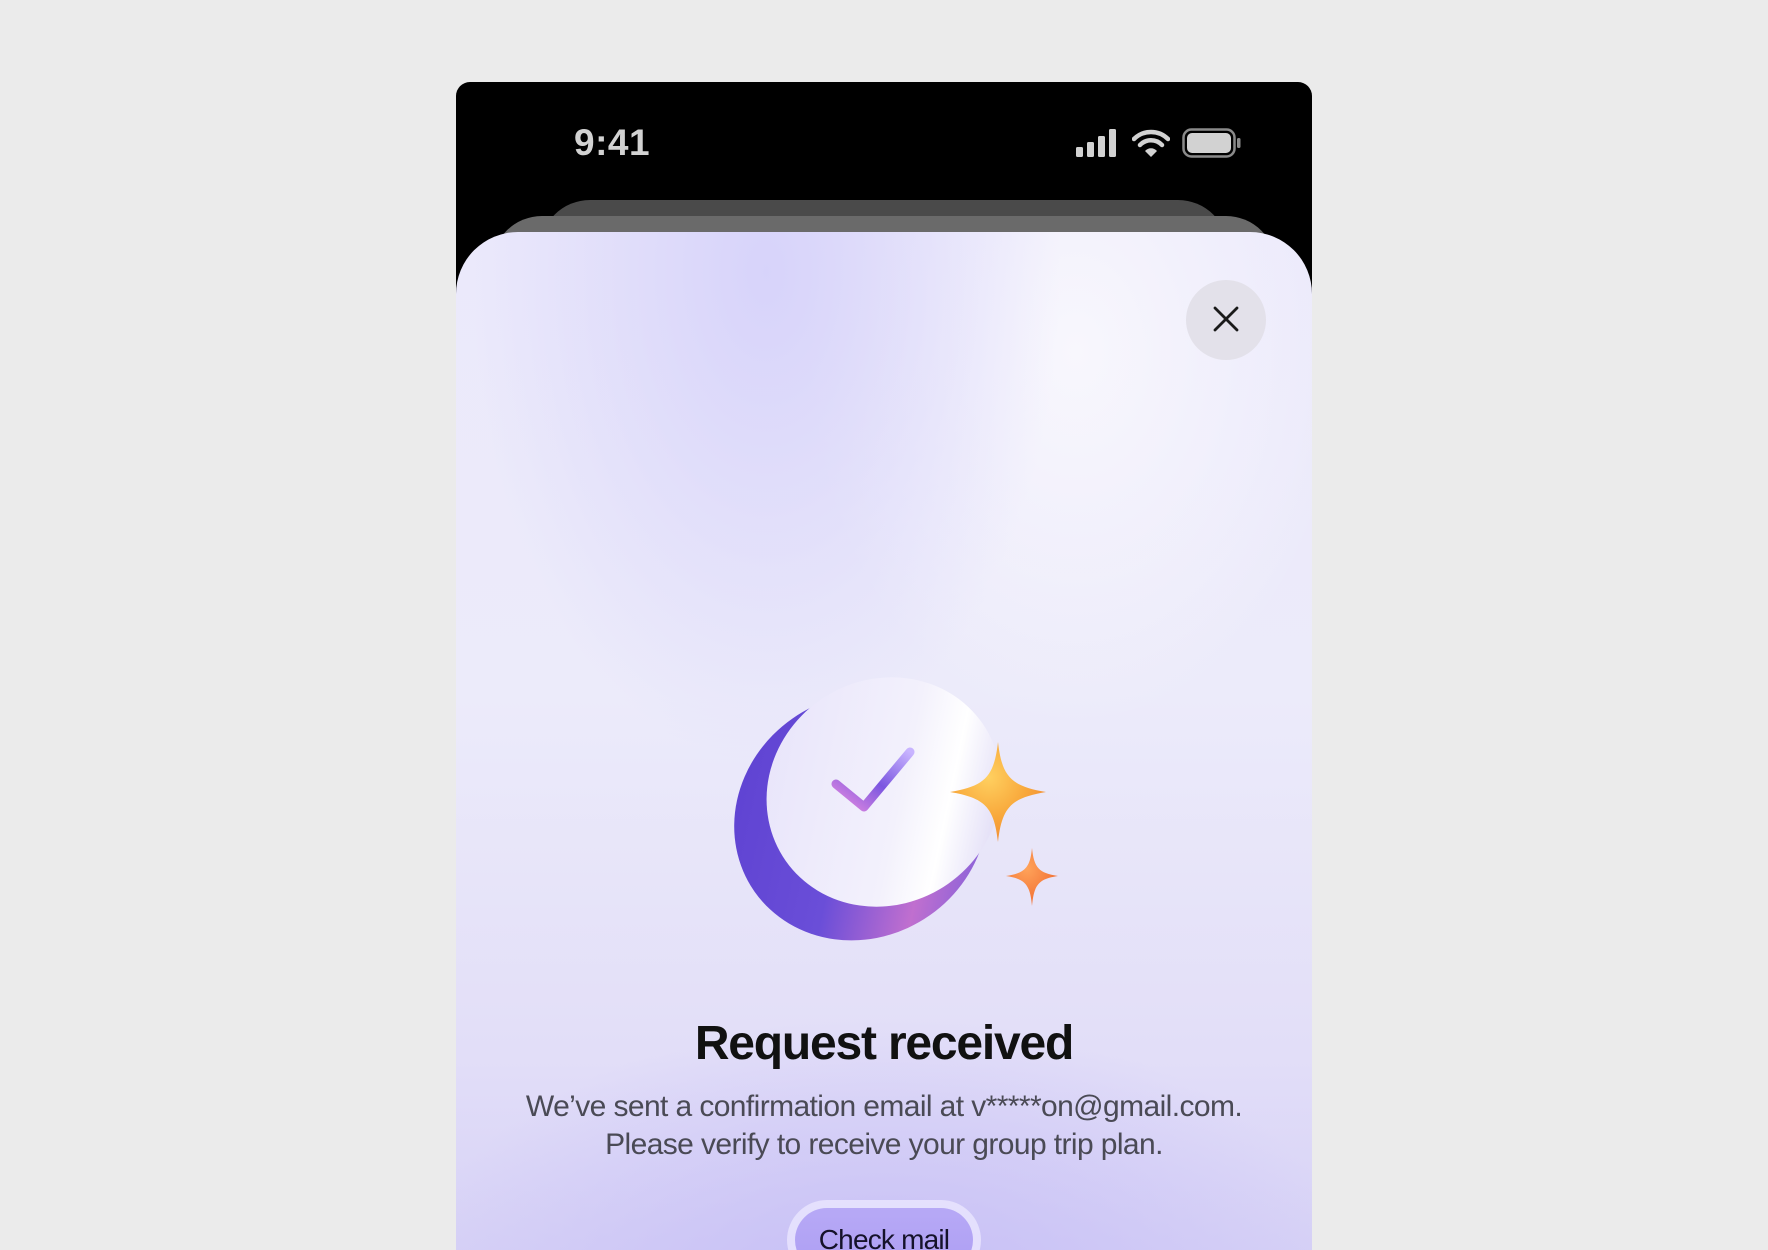 The width and height of the screenshot is (1768, 1250). I want to click on cellular-signal-icon, so click(1098, 143).